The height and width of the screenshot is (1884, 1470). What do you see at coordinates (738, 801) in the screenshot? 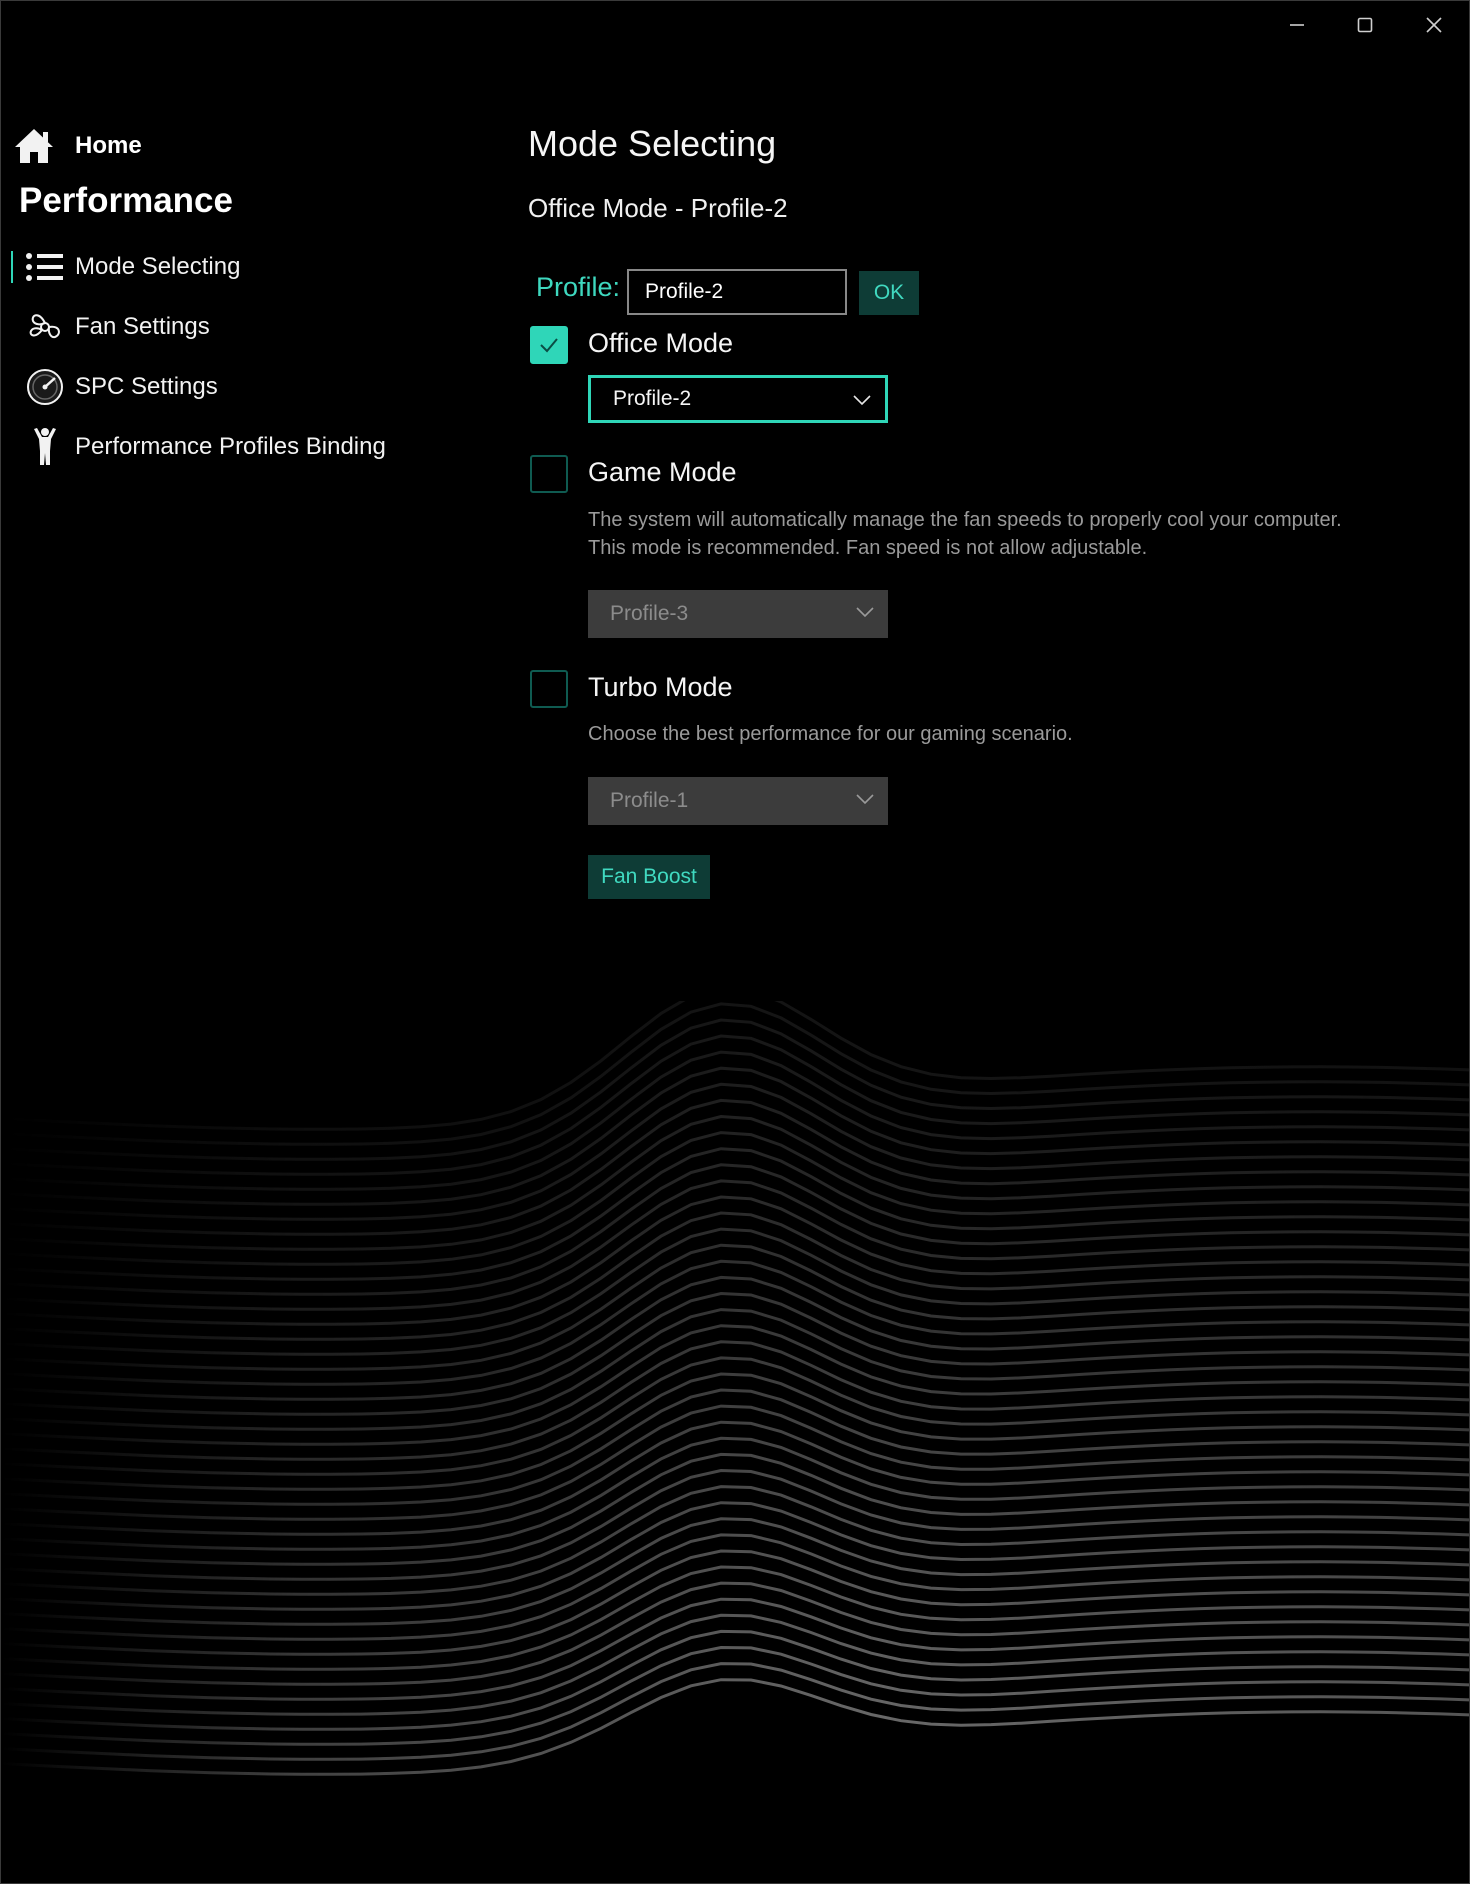
I see `turbo-mode-profile-select: Profile-1` at bounding box center [738, 801].